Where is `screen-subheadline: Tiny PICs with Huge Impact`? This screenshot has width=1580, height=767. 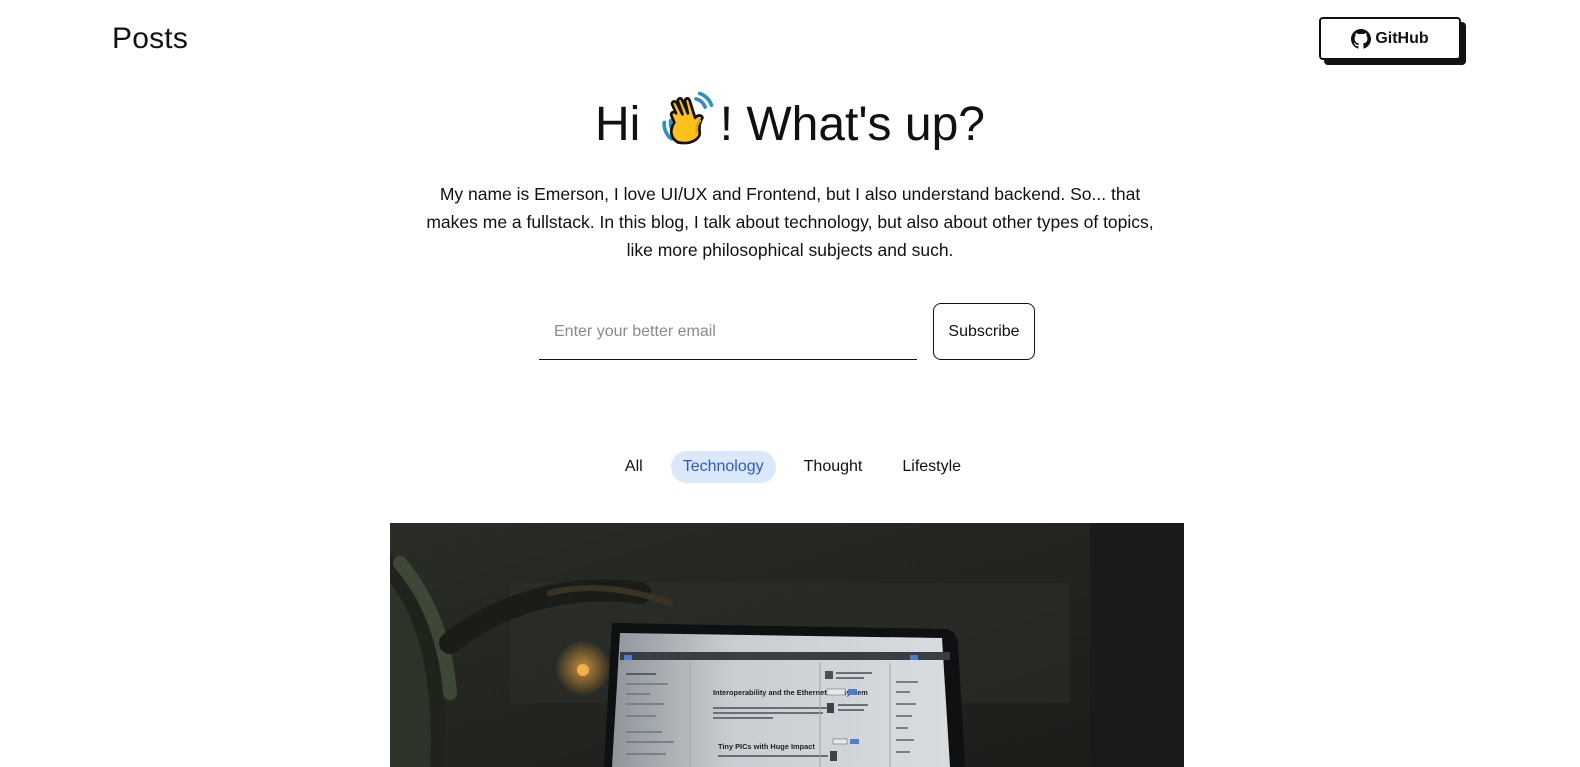 screen-subheadline: Tiny PICs with Huge Impact is located at coordinates (766, 746).